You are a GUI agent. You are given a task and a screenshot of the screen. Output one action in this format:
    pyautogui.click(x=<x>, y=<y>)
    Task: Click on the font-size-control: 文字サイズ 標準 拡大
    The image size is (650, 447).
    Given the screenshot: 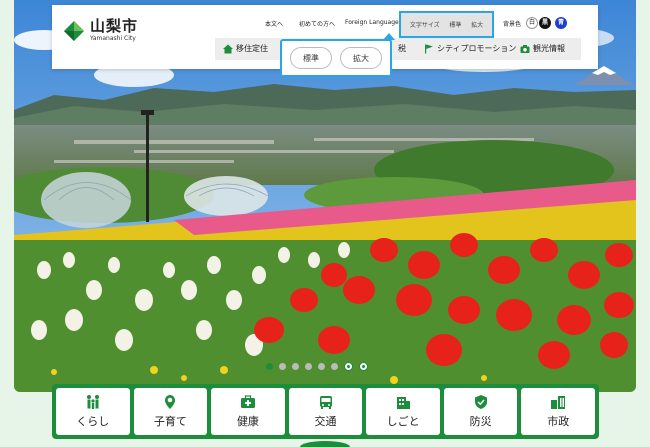 What is the action you would take?
    pyautogui.click(x=446, y=24)
    